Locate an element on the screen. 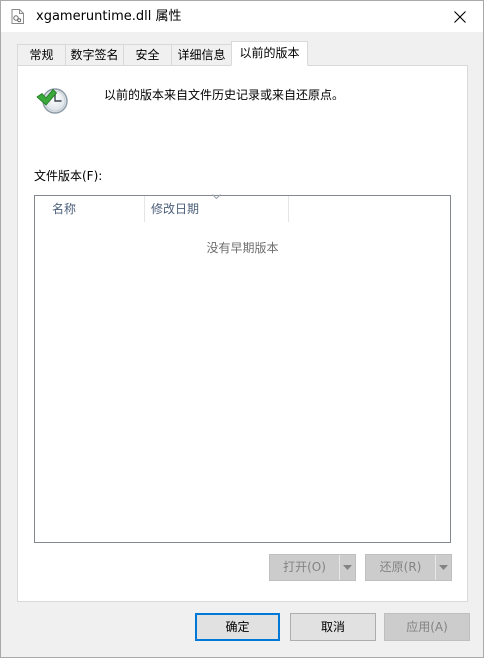 Image resolution: width=484 pixels, height=658 pixels. close-button is located at coordinates (460, 16).